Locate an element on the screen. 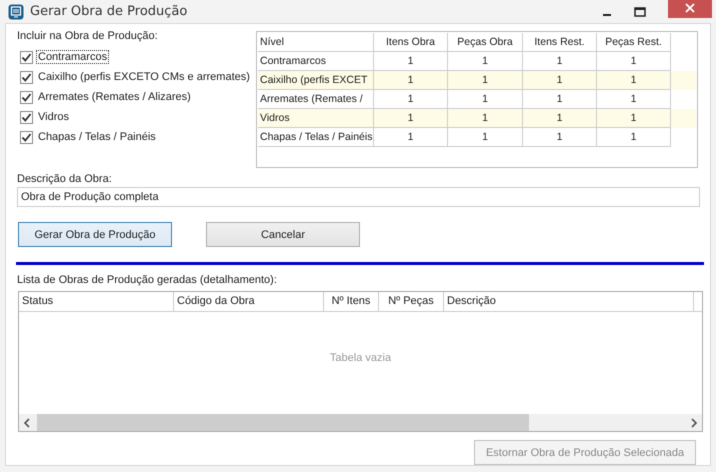 Image resolution: width=716 pixels, height=472 pixels. column-header: Nº Peças is located at coordinates (411, 301).